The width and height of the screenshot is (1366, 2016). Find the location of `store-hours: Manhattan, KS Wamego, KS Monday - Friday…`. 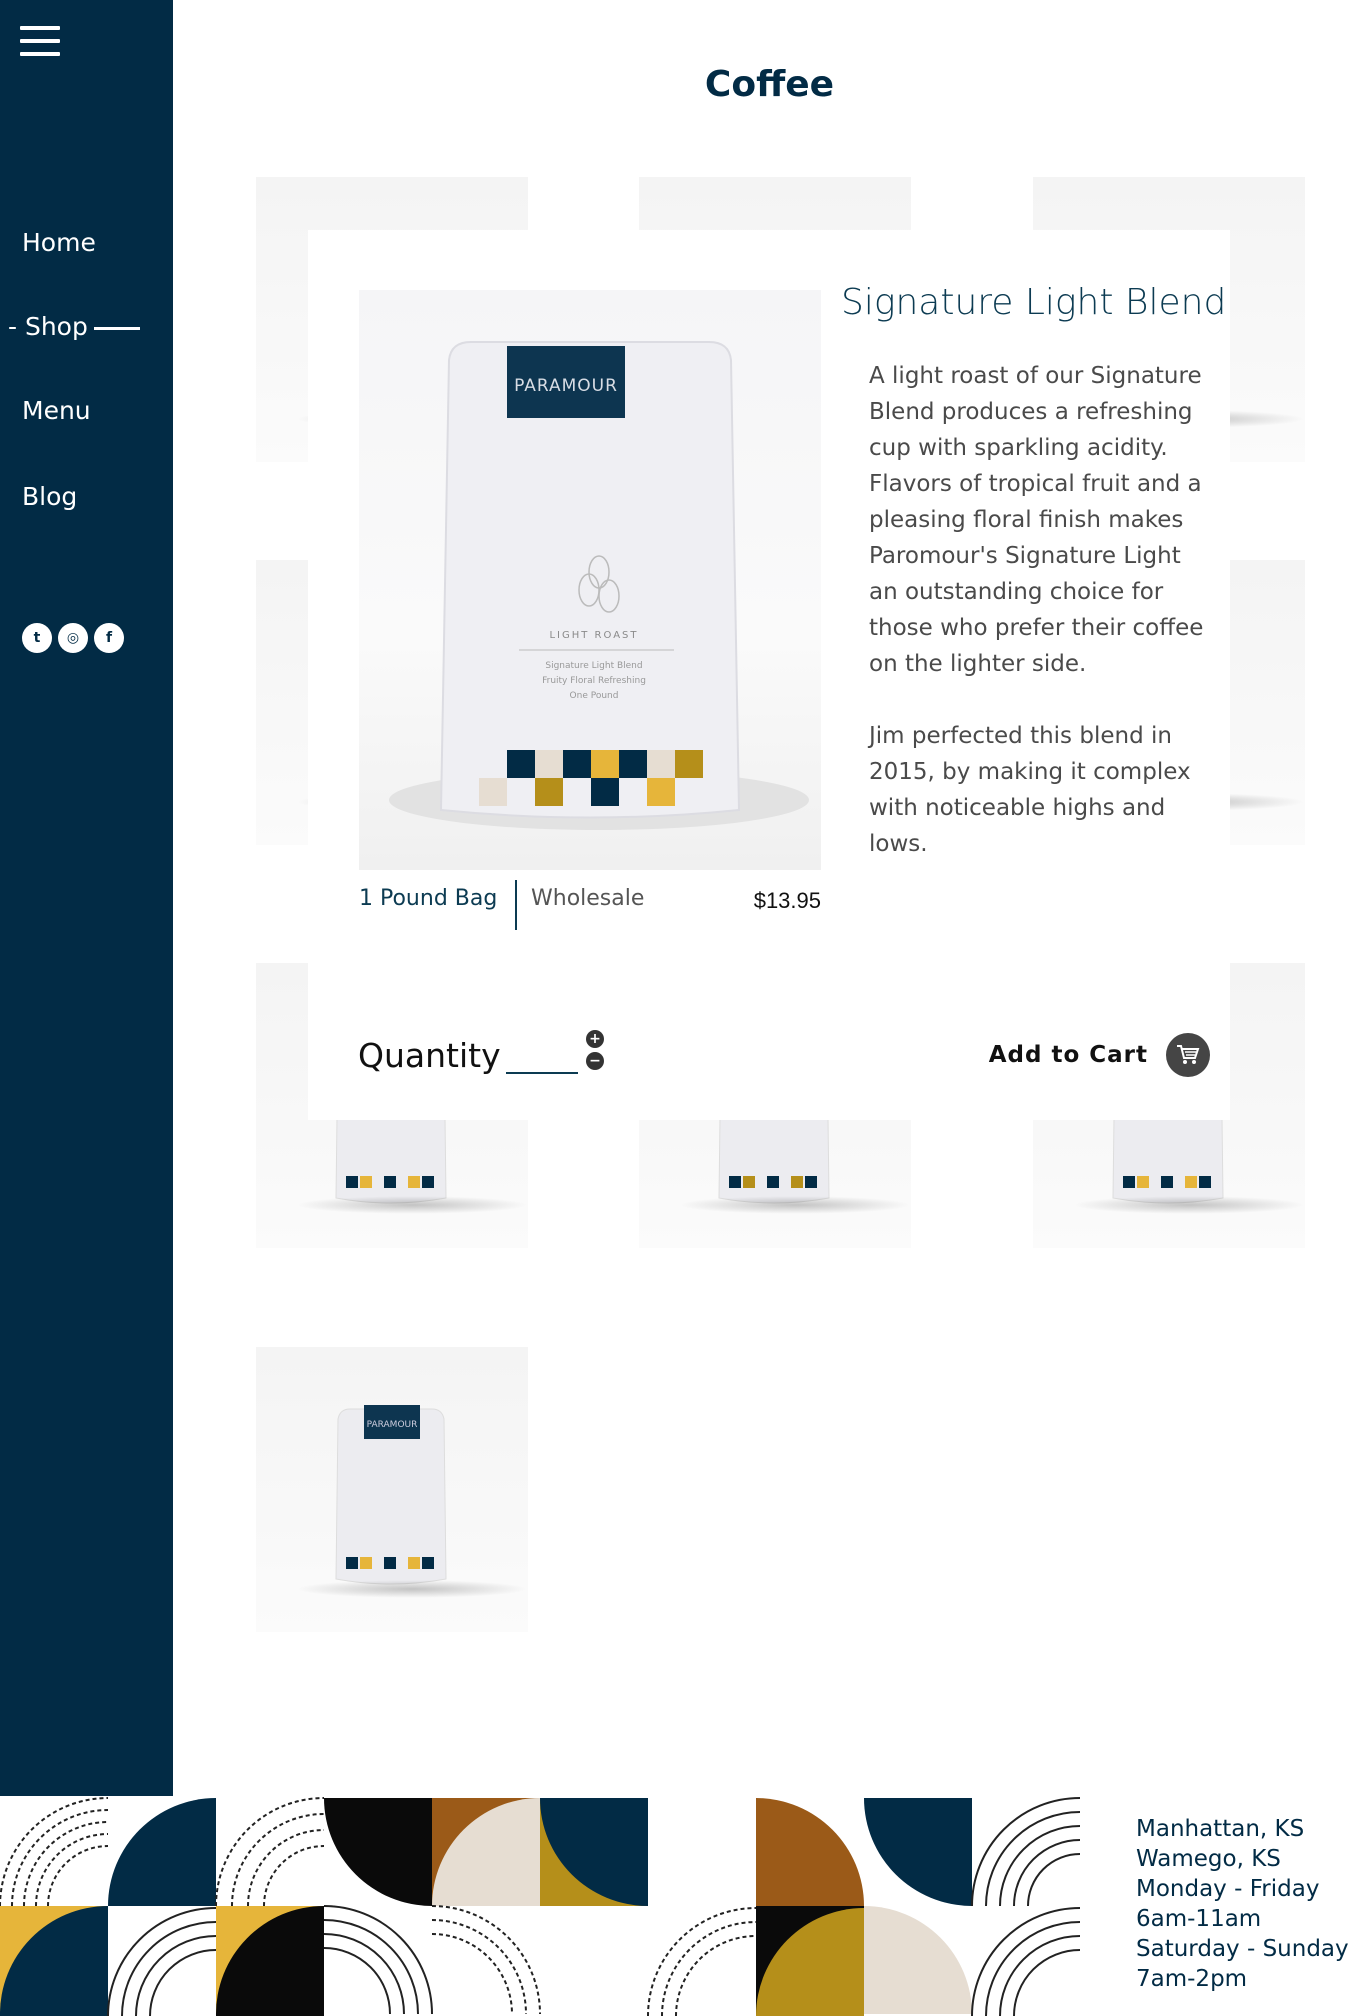

store-hours: Manhattan, KS Wamego, KS Monday - Friday… is located at coordinates (1242, 1904).